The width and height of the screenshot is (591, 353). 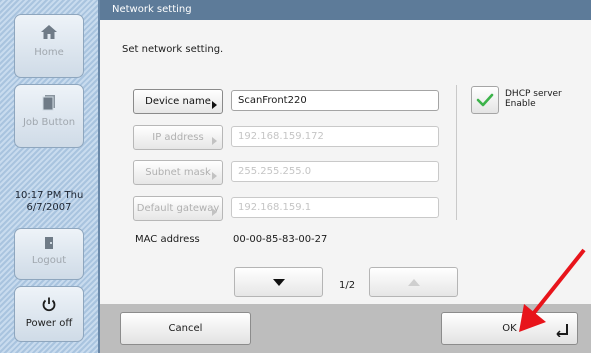 I want to click on job-button-icon, so click(x=48, y=103).